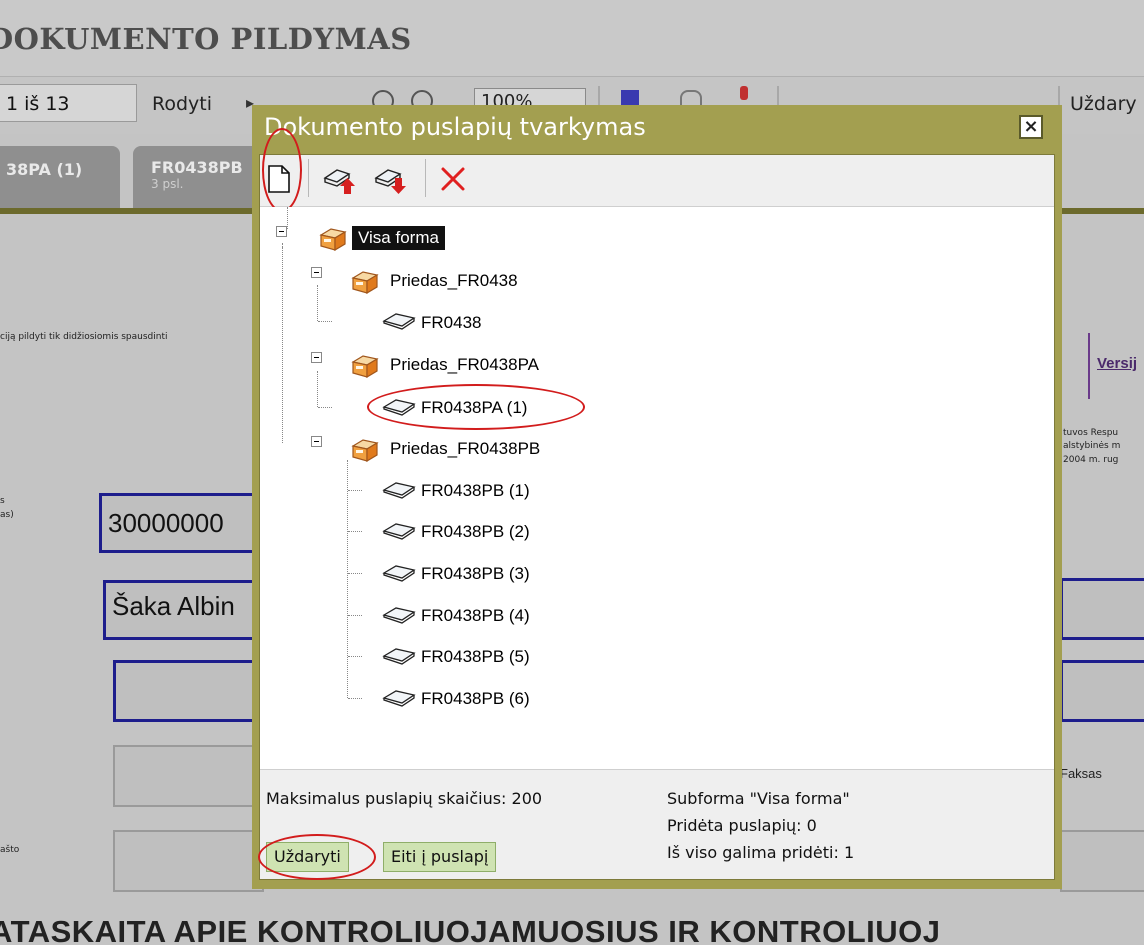 Image resolution: width=1144 pixels, height=950 pixels. Describe the element at coordinates (475, 532) in the screenshot. I see `tree-page: FR0438PB (2)` at that location.